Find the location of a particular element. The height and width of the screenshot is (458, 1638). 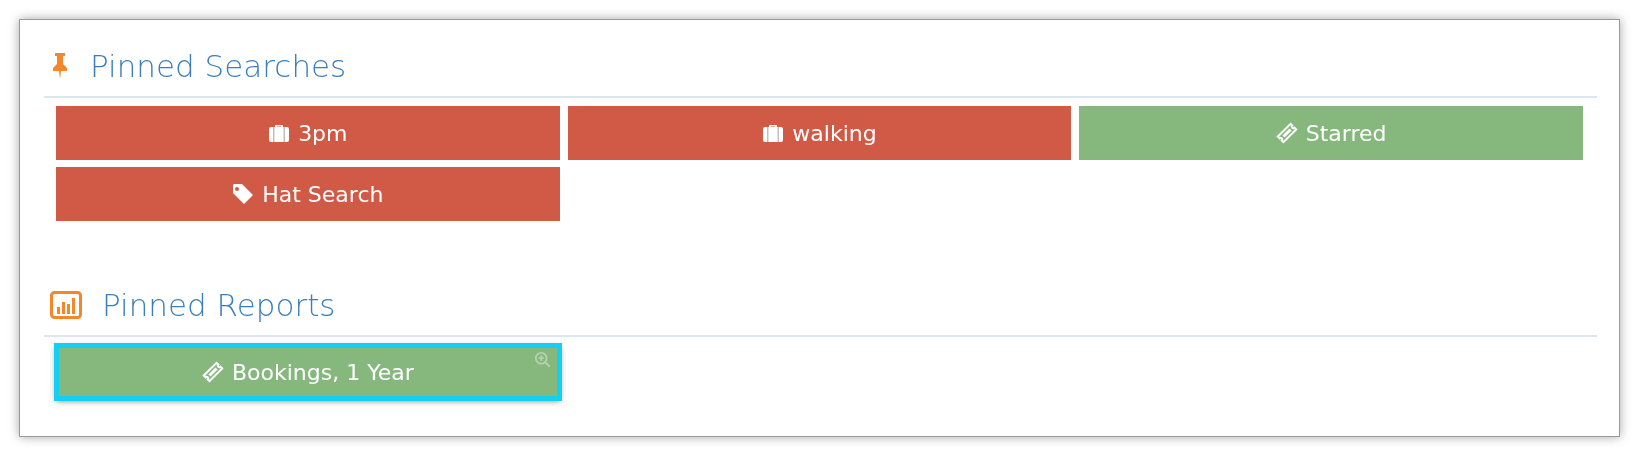

pinned-tile: Bookings, 1 Year is located at coordinates (308, 372).